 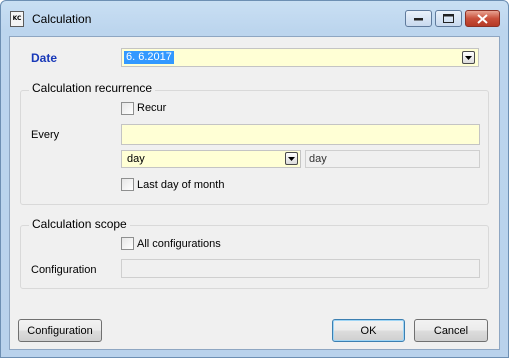 What do you see at coordinates (79, 224) in the screenshot?
I see `scope-group-title: Calculation scope` at bounding box center [79, 224].